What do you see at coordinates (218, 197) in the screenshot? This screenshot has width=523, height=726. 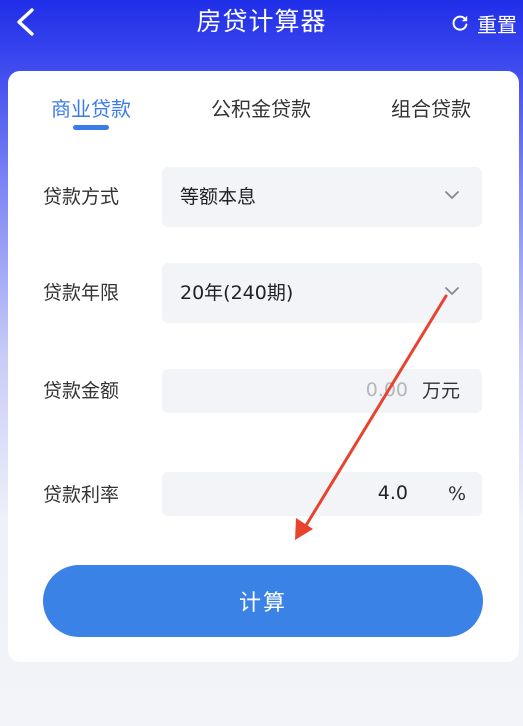 I see `loan-method-value: 等额本息` at bounding box center [218, 197].